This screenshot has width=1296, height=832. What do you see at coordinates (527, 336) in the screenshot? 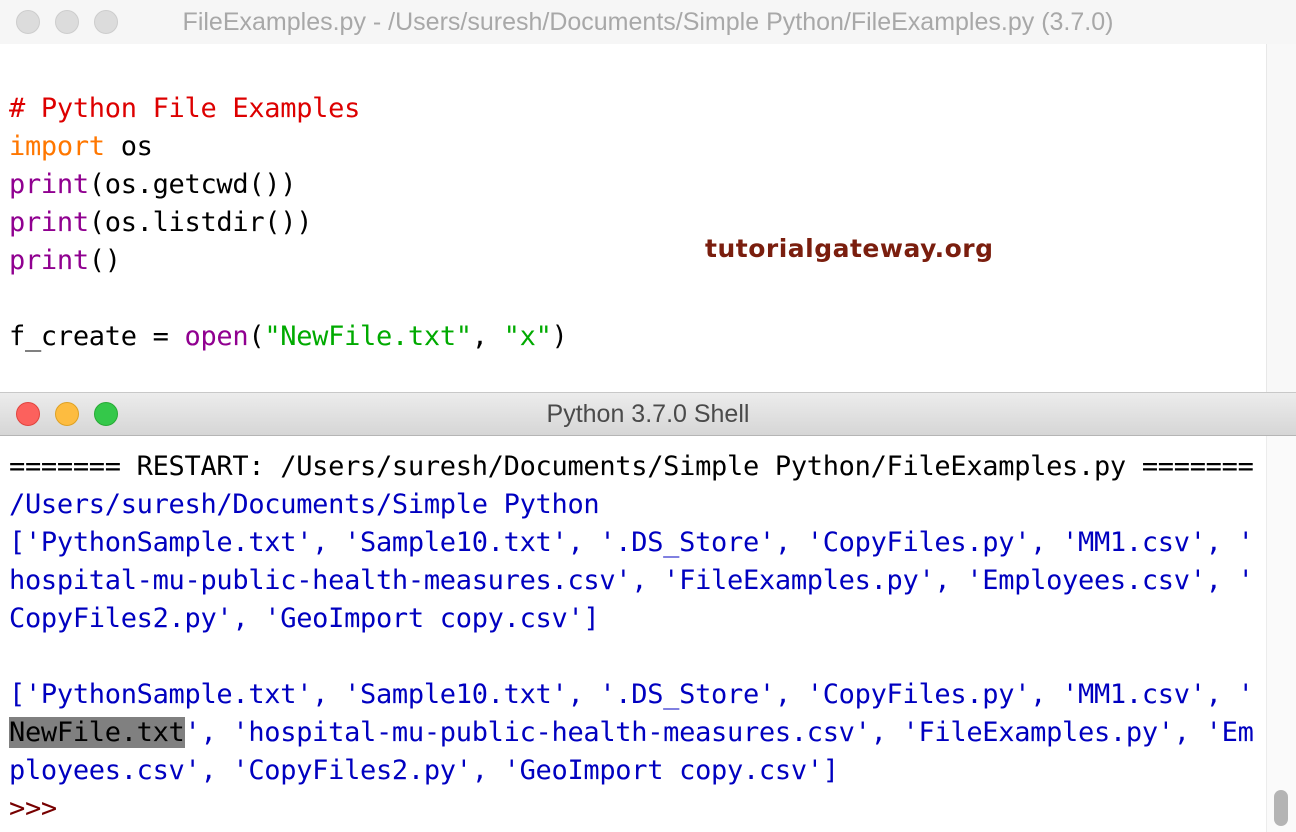
I see `code-token: "x"` at bounding box center [527, 336].